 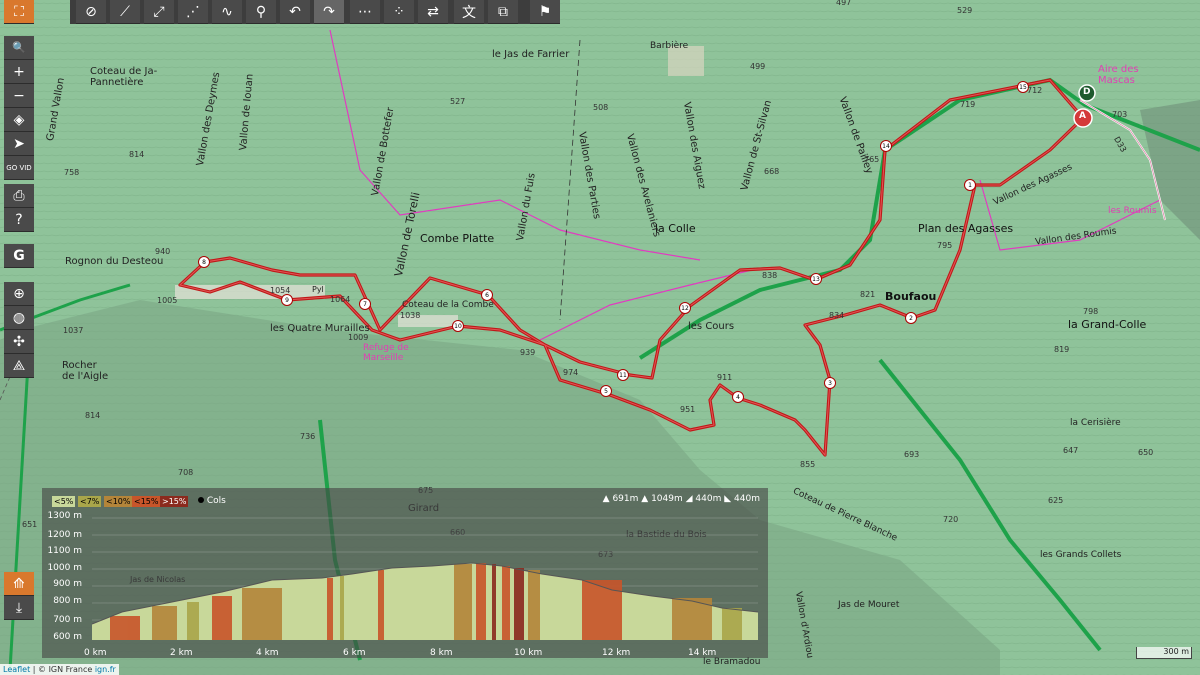 What do you see at coordinates (186, 472) in the screenshot?
I see `spot-elevation: 708` at bounding box center [186, 472].